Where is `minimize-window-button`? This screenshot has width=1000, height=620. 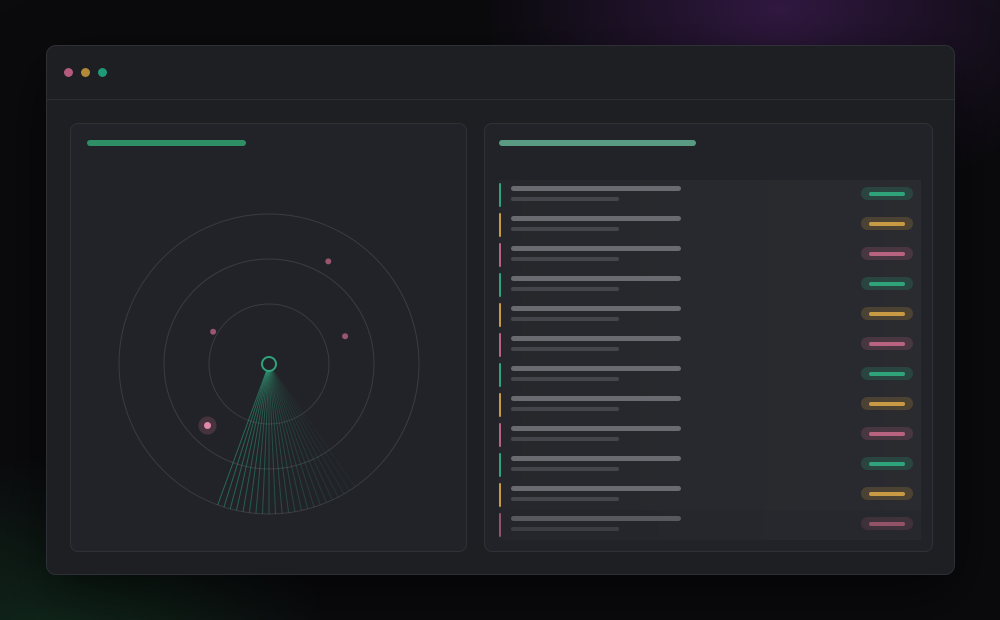 minimize-window-button is located at coordinates (85, 72).